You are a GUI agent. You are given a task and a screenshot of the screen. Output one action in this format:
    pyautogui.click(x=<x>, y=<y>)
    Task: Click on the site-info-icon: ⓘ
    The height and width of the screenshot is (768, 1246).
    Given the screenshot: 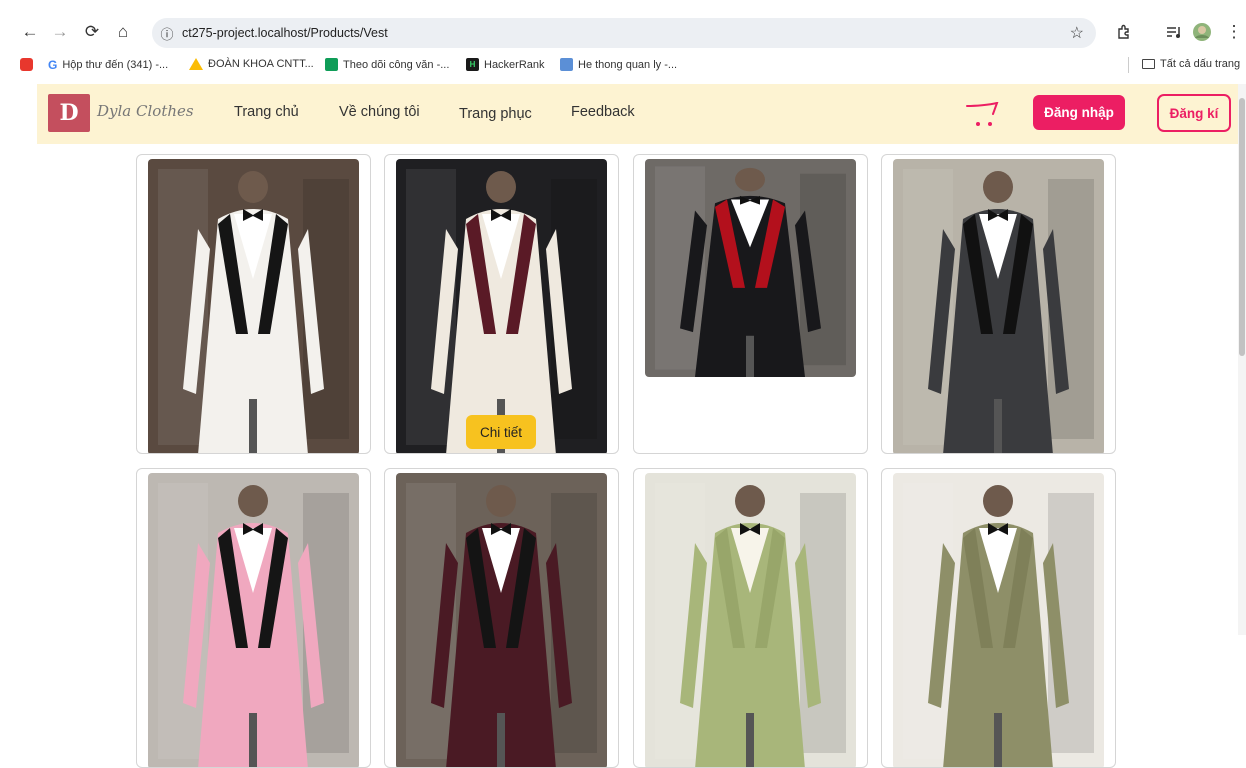 What is the action you would take?
    pyautogui.click(x=167, y=33)
    